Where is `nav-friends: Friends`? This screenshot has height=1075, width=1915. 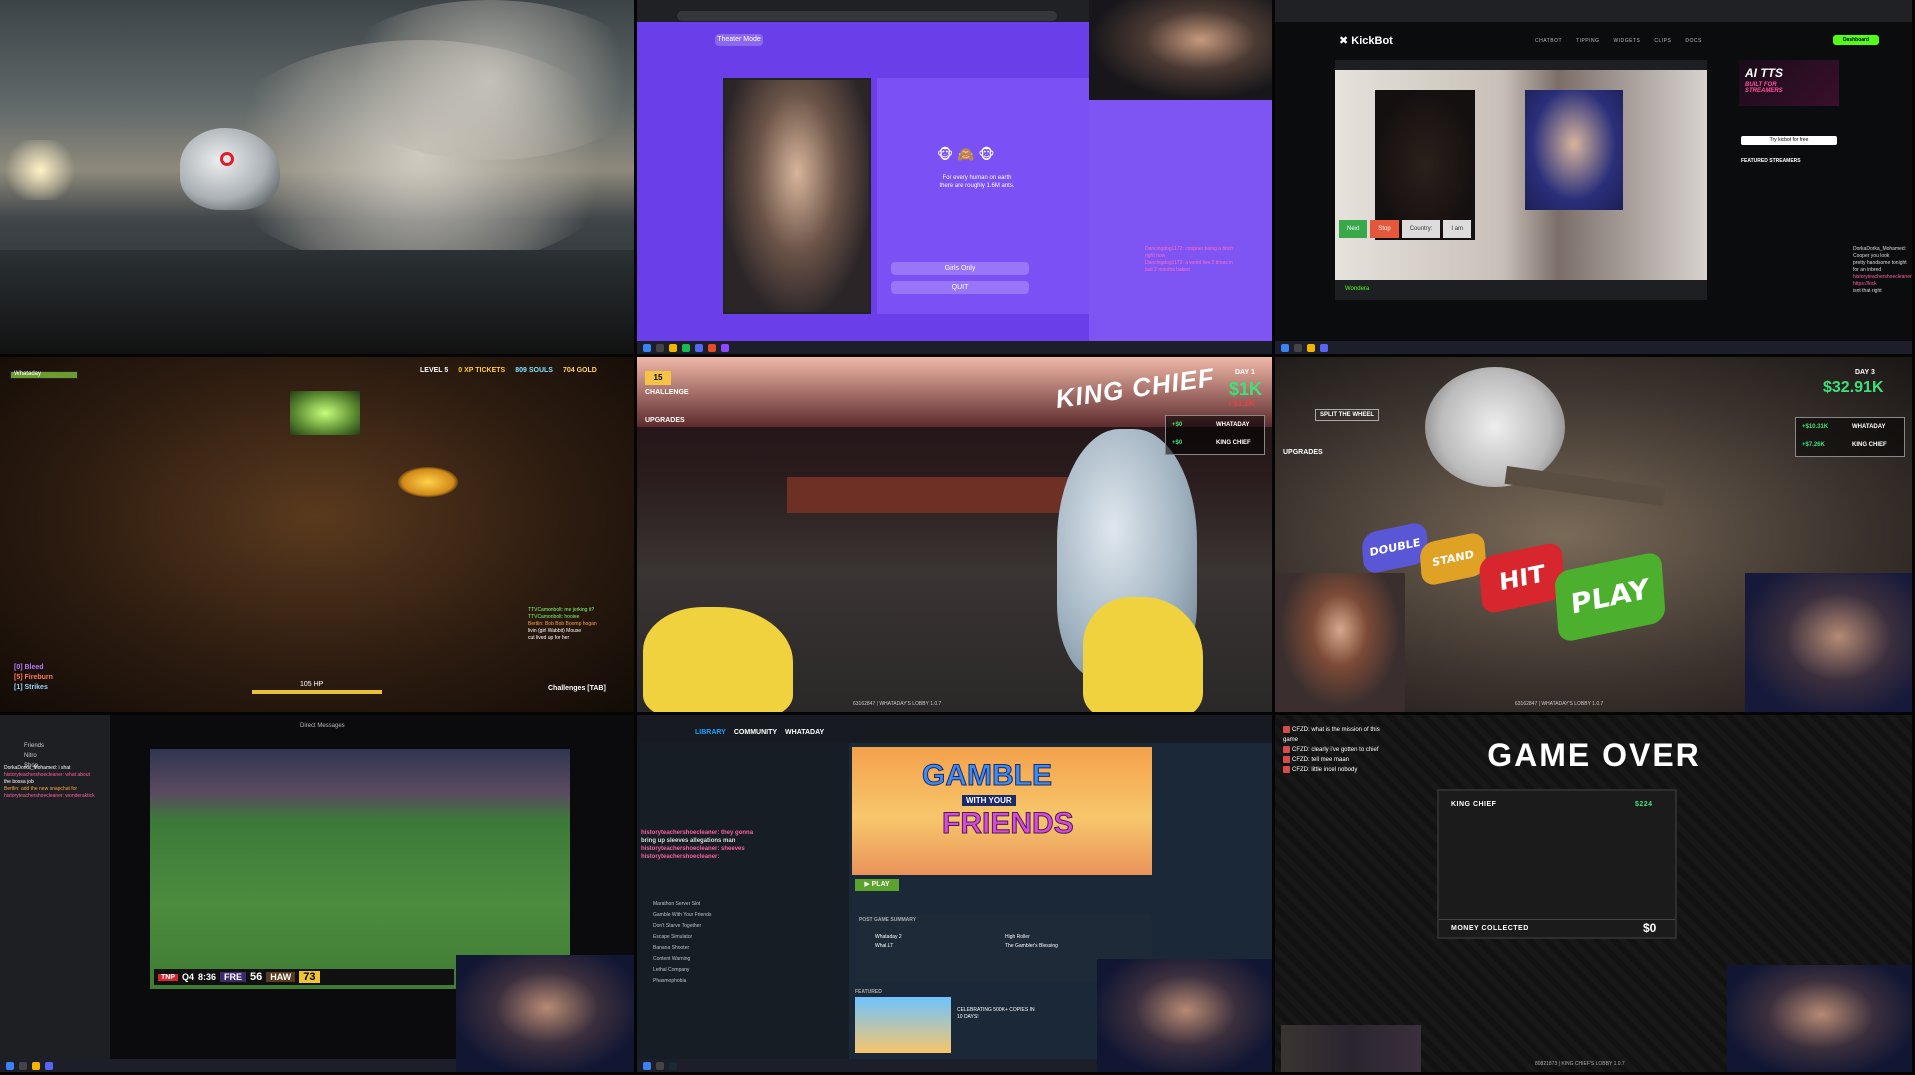 nav-friends: Friends is located at coordinates (34, 746).